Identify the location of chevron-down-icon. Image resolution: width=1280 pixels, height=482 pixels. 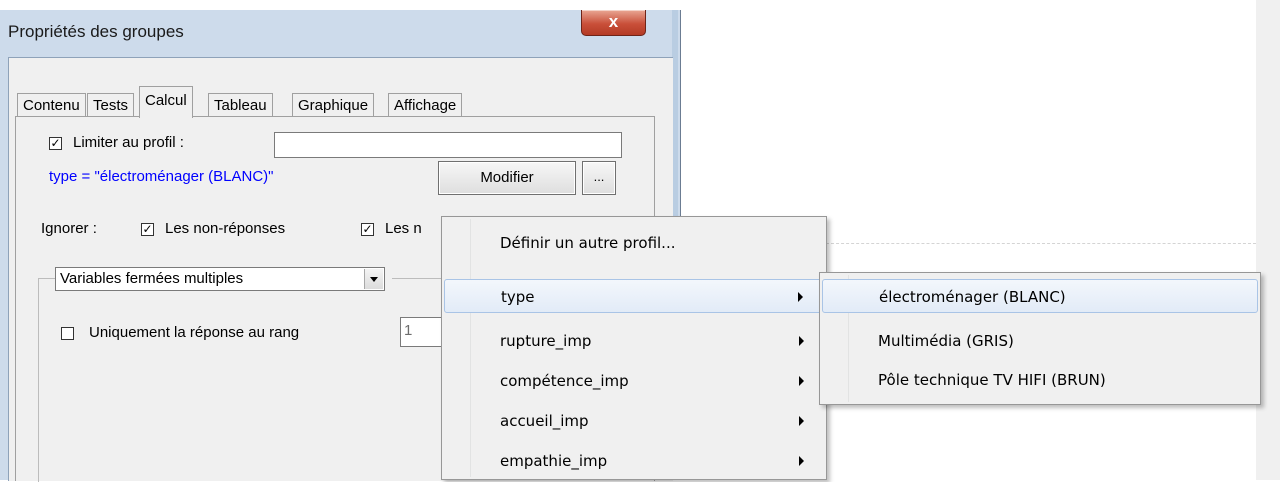
(373, 279).